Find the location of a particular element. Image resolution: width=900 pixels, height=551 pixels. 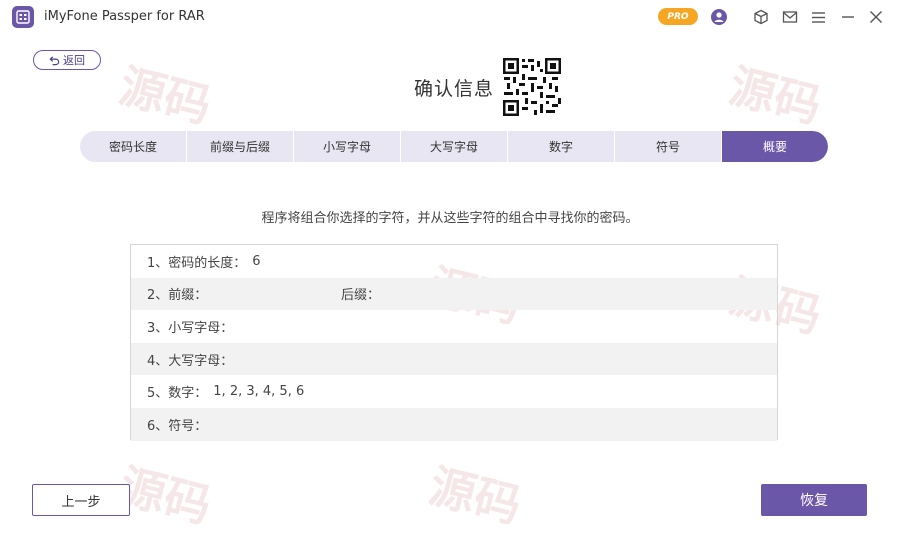

qr-code is located at coordinates (532, 87).